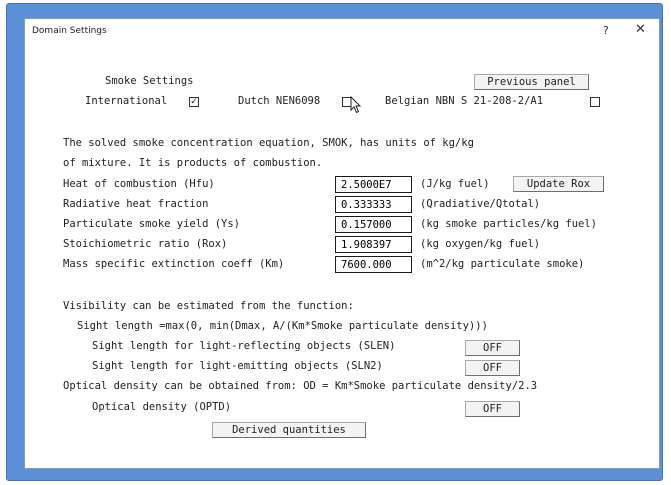 Image resolution: width=671 pixels, height=485 pixels. Describe the element at coordinates (373, 264) in the screenshot. I see `km-input` at that location.